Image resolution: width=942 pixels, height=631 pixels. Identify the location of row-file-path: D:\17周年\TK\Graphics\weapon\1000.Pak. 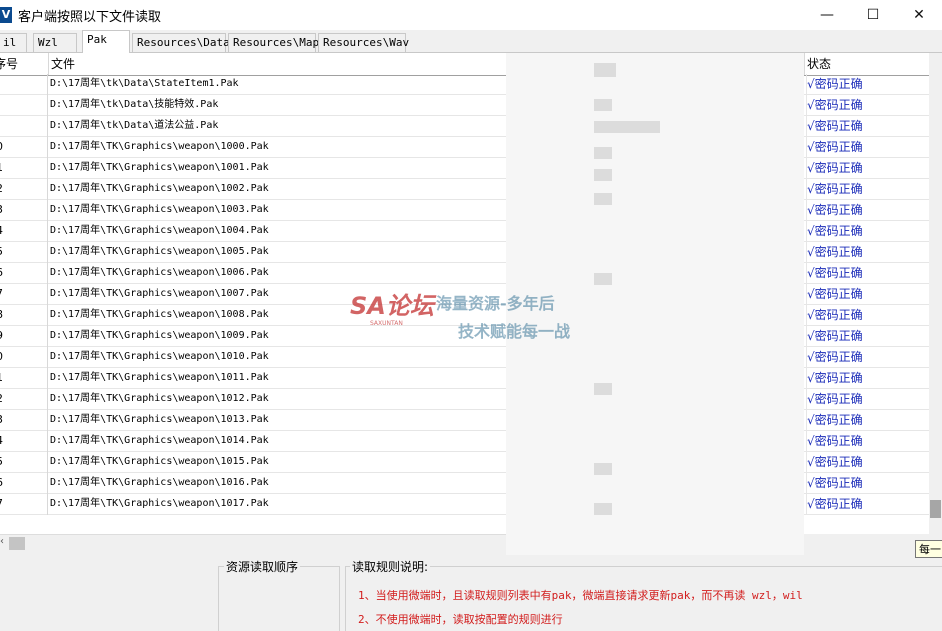
(159, 146).